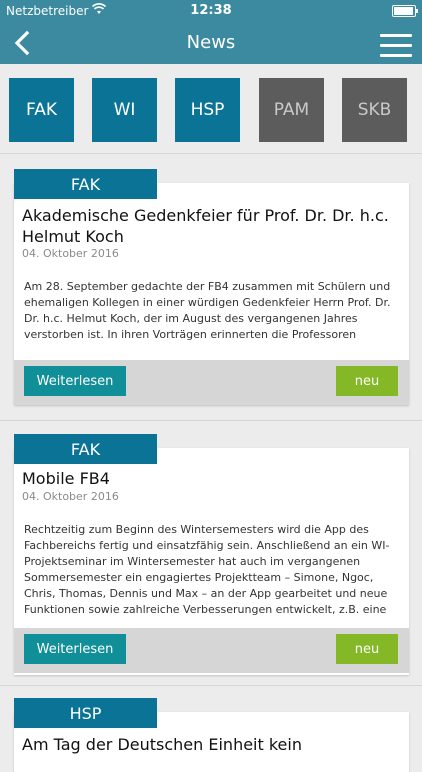 Image resolution: width=422 pixels, height=772 pixels. I want to click on news-title: Am Tag der Deutschen Einheit kein, so click(211, 744).